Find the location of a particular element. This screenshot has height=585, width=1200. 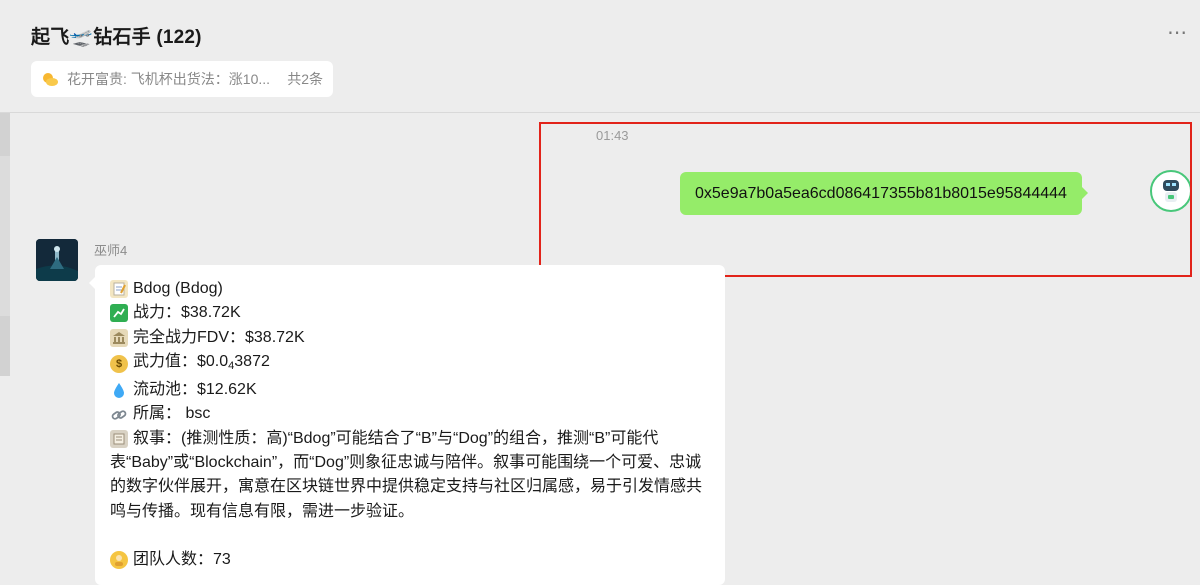

link-icon is located at coordinates (119, 415).